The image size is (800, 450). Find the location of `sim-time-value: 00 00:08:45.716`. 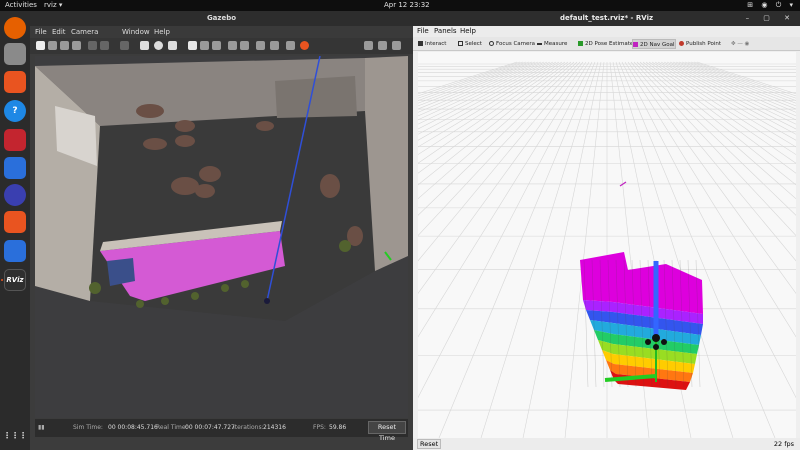

sim-time-value: 00 00:08:45.716 is located at coordinates (133, 427).